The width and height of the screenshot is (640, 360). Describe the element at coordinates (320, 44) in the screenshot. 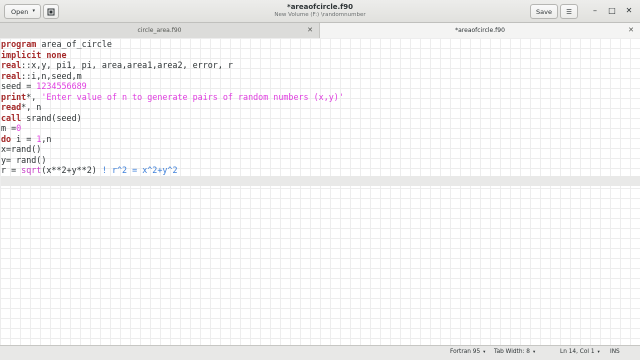

I see `code-line: program area_of_circle` at that location.